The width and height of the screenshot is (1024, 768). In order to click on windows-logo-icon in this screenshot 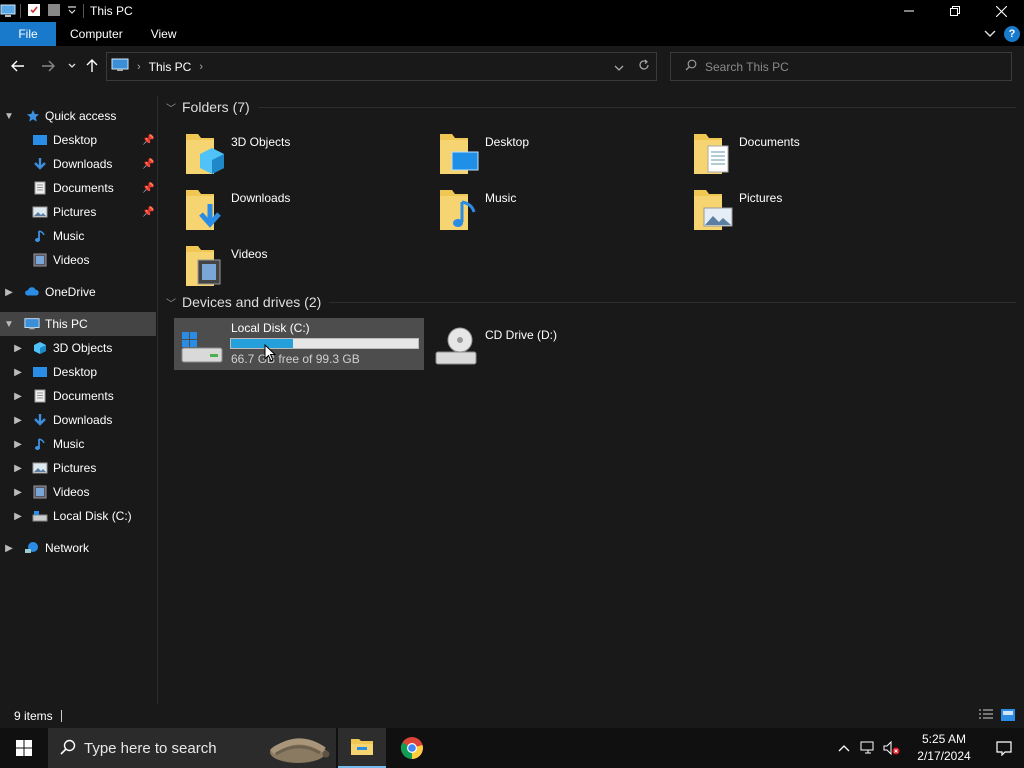, I will do `click(24, 748)`.